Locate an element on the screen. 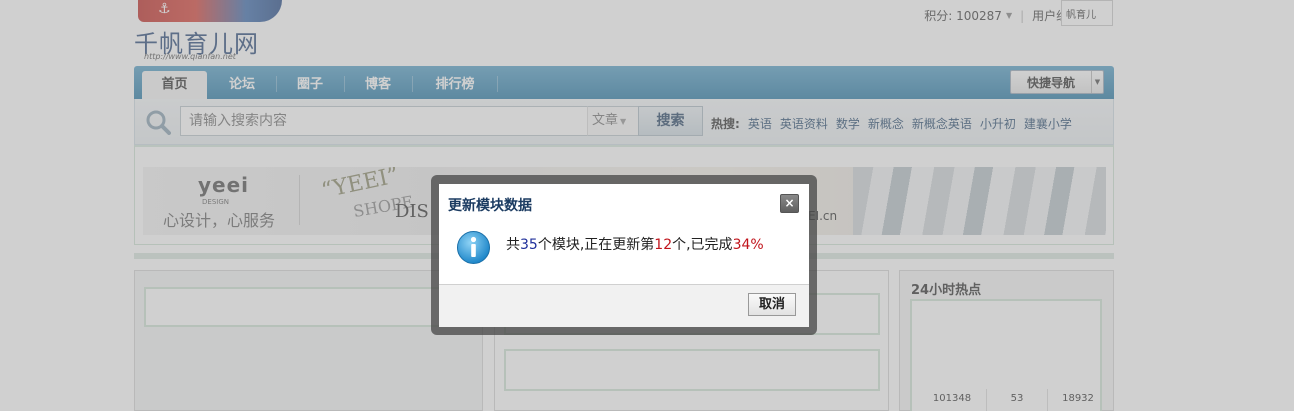 The width and height of the screenshot is (1294, 411). percent-complete: 34% is located at coordinates (748, 245).